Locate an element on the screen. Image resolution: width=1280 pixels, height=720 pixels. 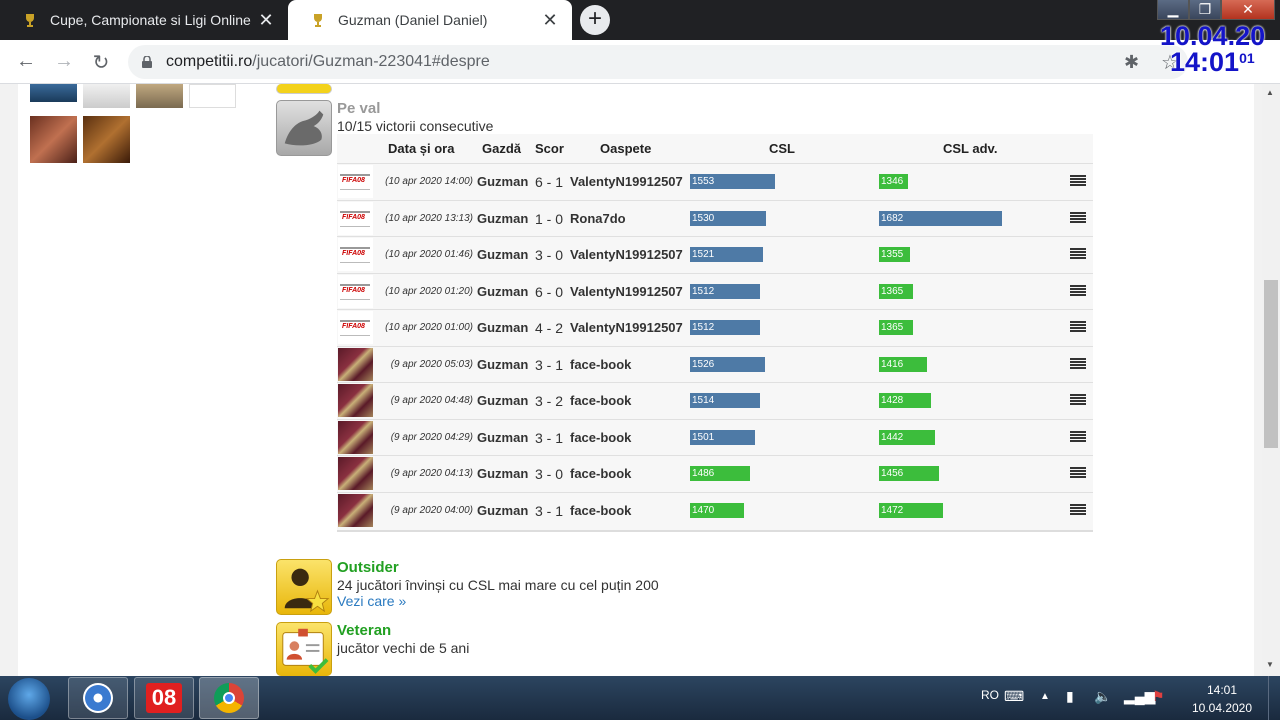
back-arrow-icon: ← is located at coordinates (26, 61).